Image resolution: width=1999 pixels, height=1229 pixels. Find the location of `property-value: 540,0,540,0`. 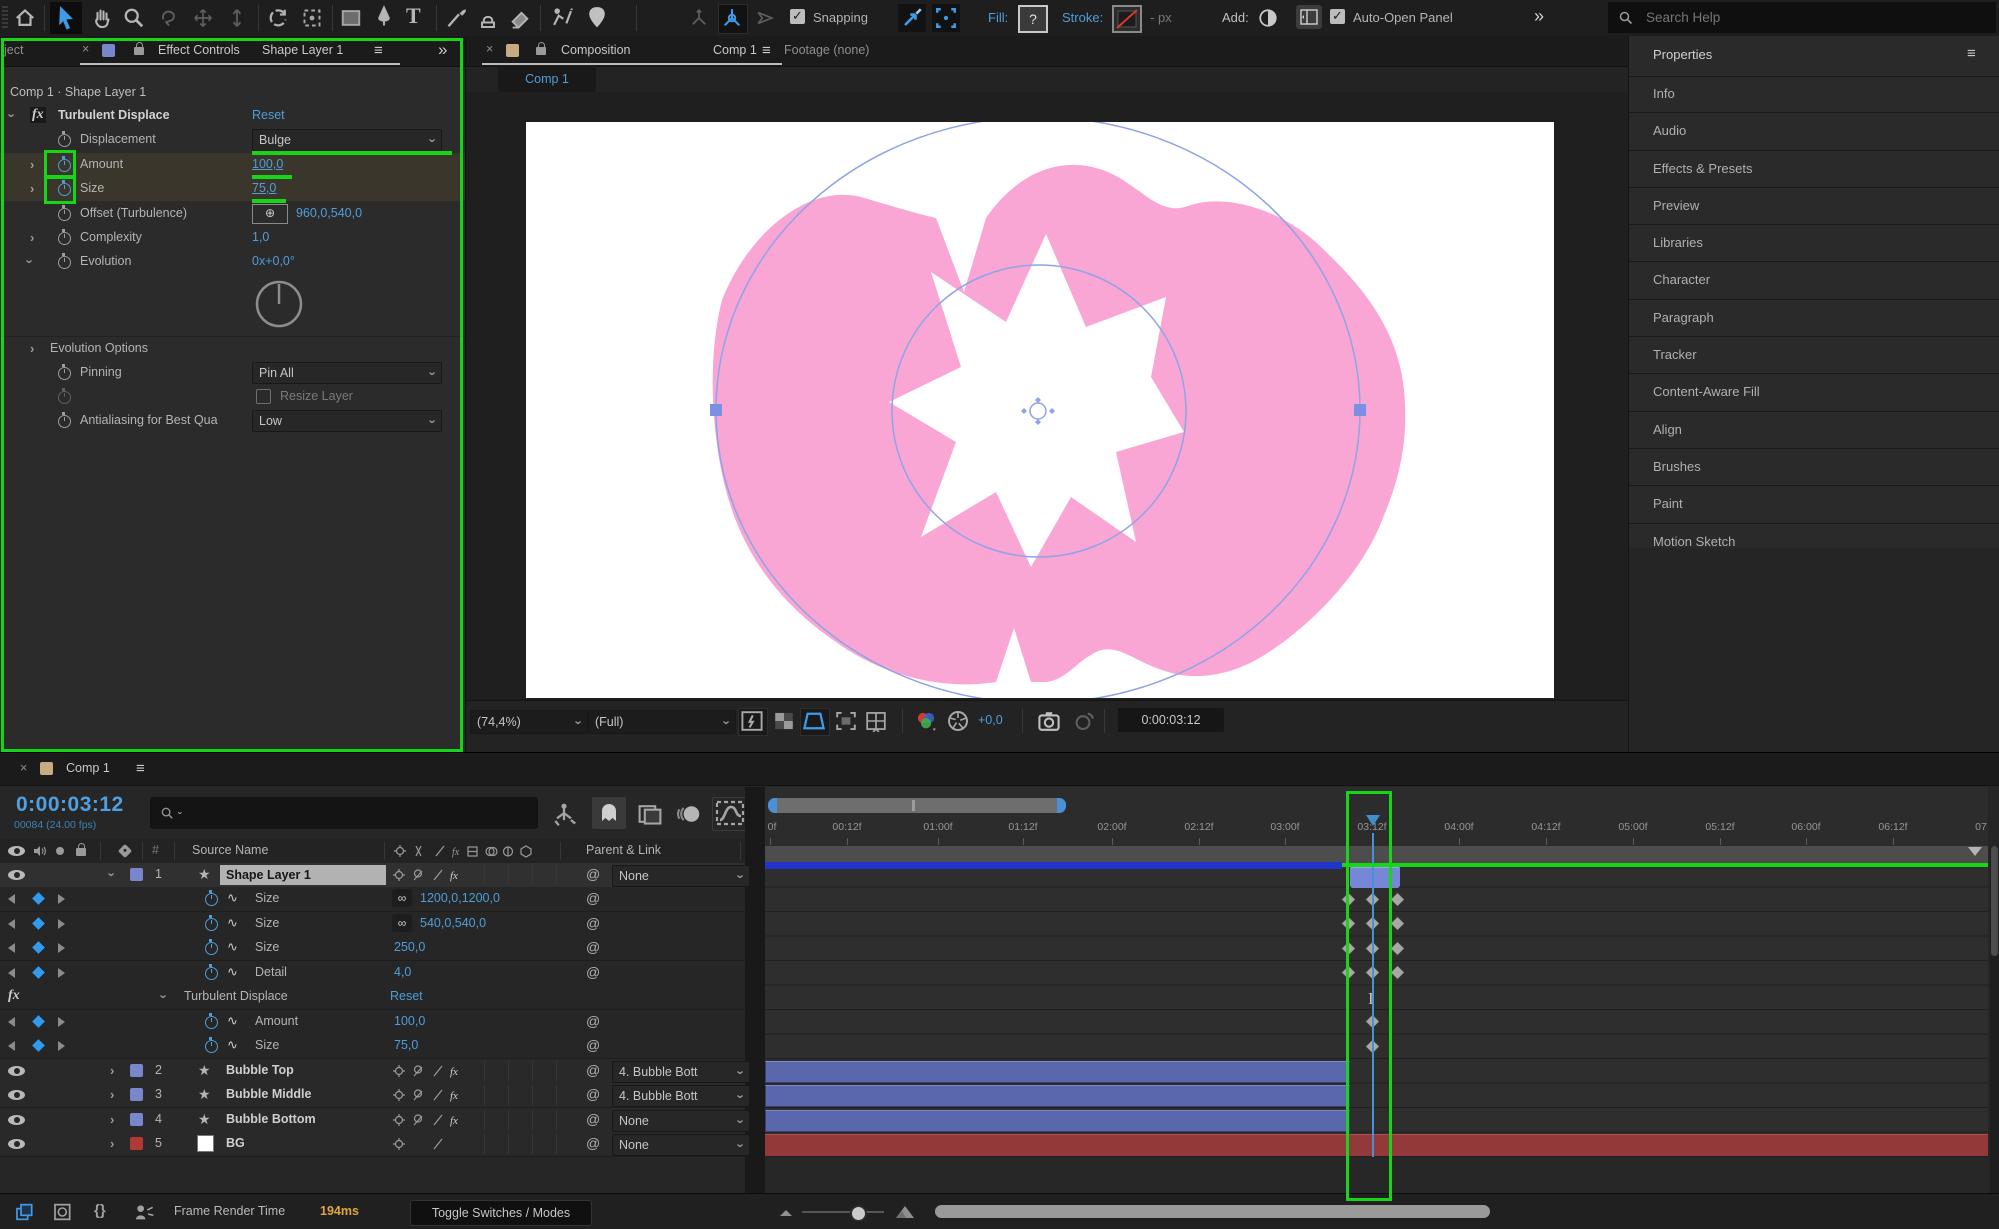

property-value: 540,0,540,0 is located at coordinates (453, 923).